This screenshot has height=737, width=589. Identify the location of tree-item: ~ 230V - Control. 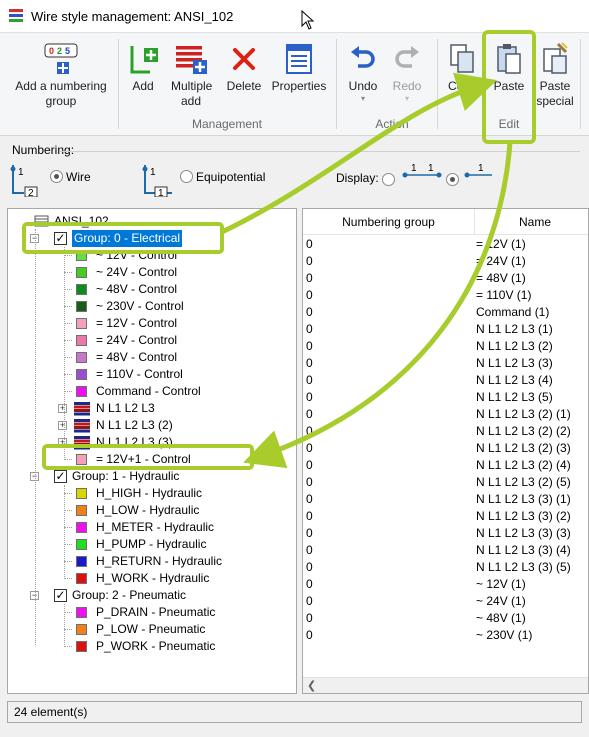
(154, 306).